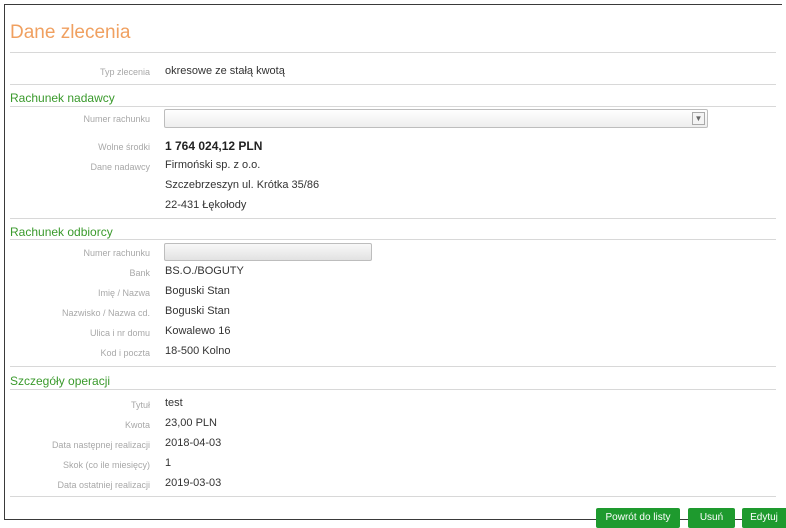  I want to click on funds-value: 1 764 024,12 PLN, so click(214, 146).